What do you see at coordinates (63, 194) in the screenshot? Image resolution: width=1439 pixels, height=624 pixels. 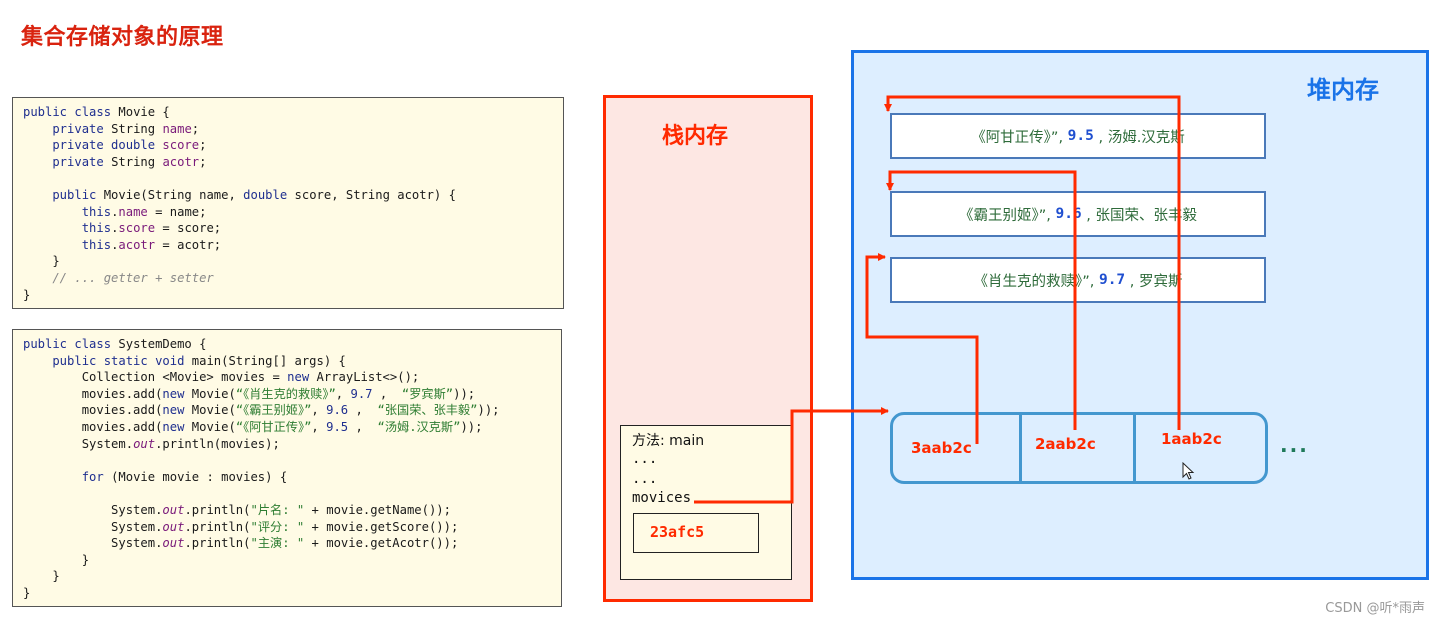 I see `code-token: public` at bounding box center [63, 194].